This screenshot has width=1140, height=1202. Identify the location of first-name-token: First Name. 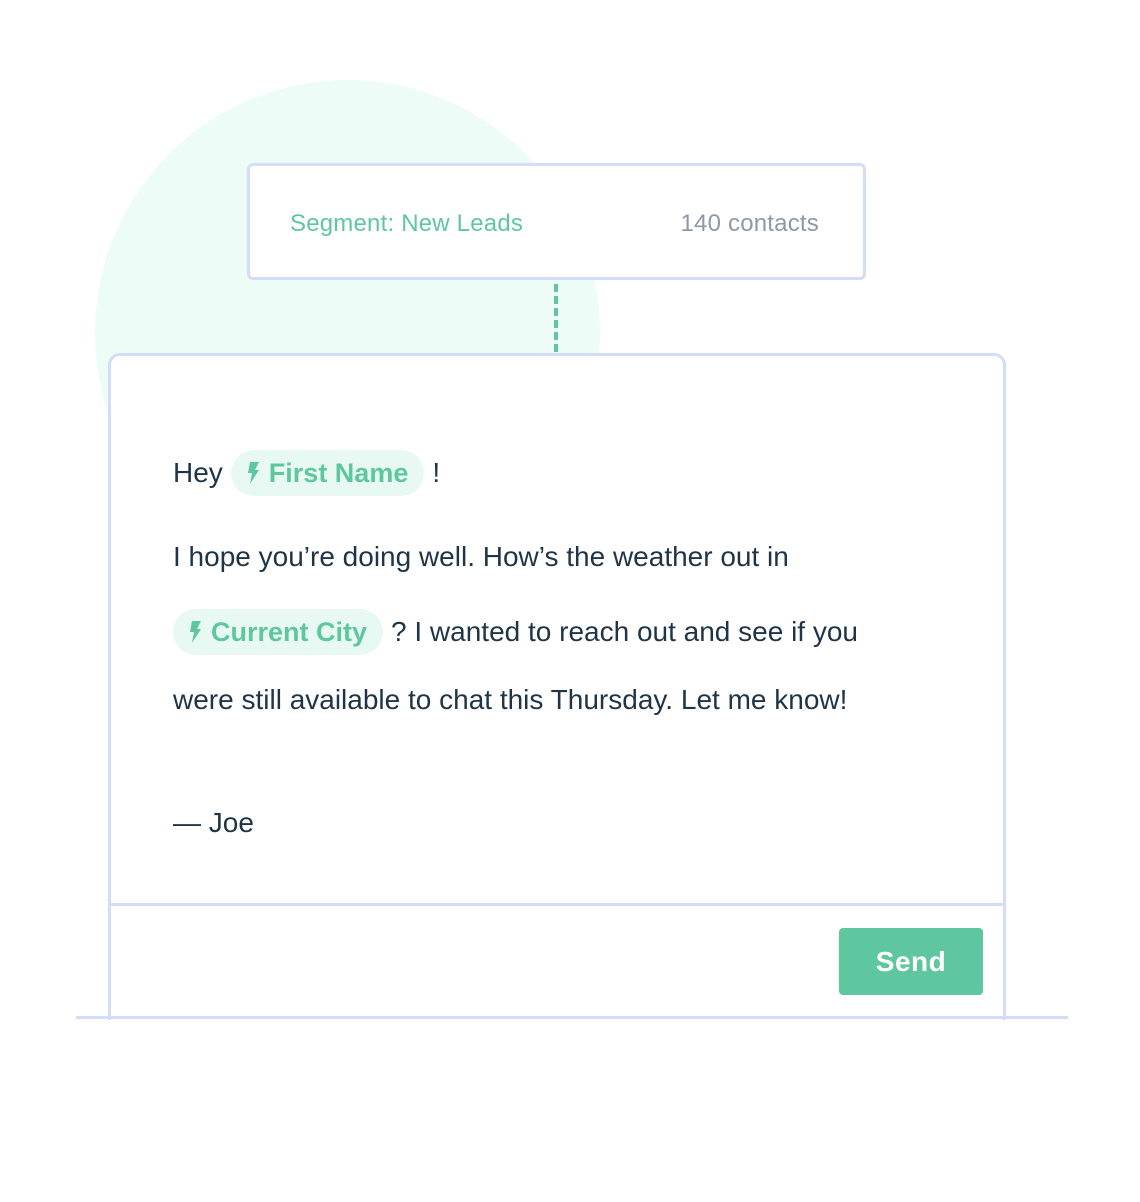
(327, 473).